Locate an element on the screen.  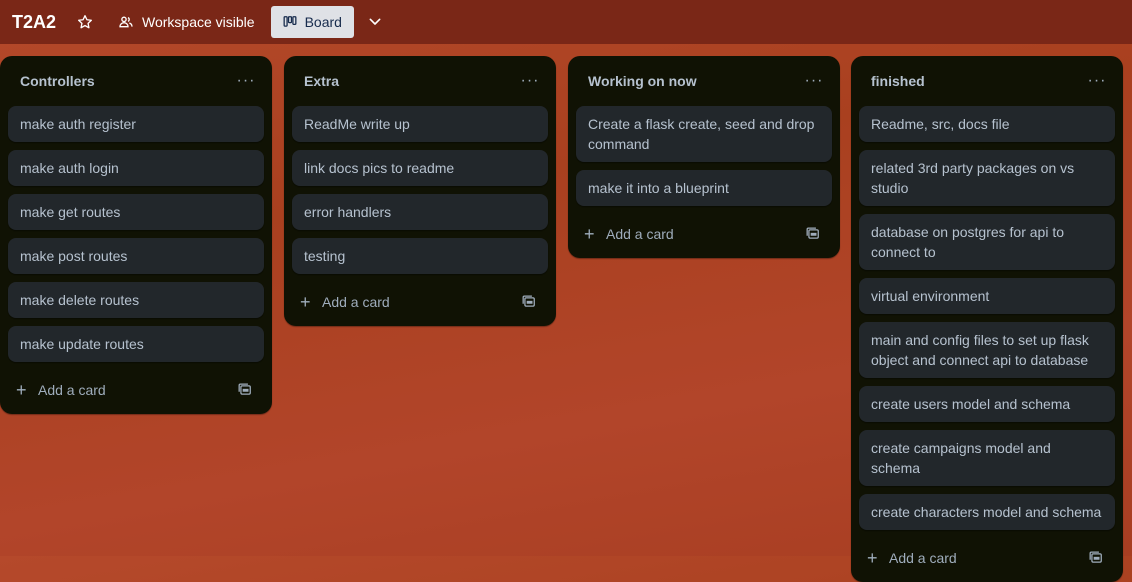
list-title: Extra is located at coordinates (321, 81).